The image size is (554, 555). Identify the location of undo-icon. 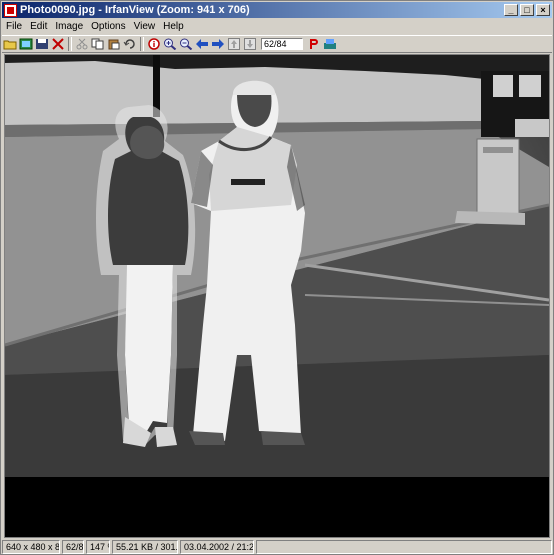
(130, 44).